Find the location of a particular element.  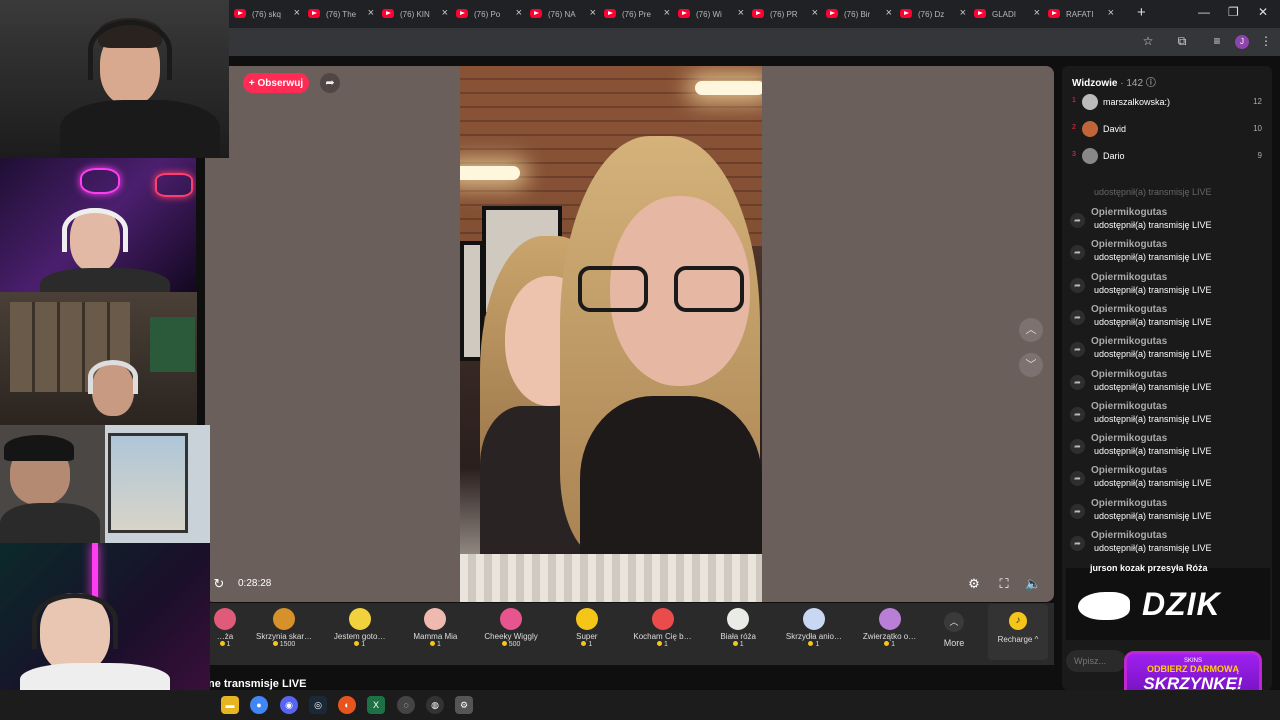

gift-item: Zwierzątko o… 1 is located at coordinates (890, 634).